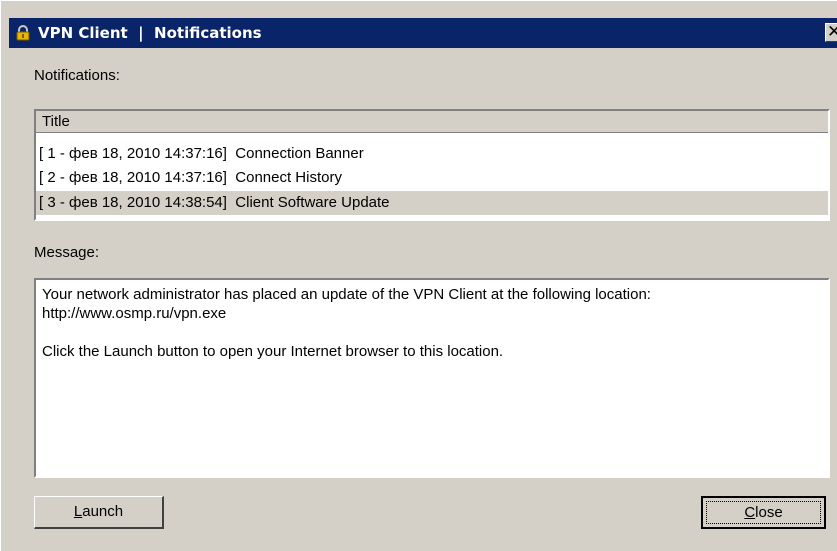 The image size is (837, 551). What do you see at coordinates (432, 122) in the screenshot?
I see `column-header-title: Title` at bounding box center [432, 122].